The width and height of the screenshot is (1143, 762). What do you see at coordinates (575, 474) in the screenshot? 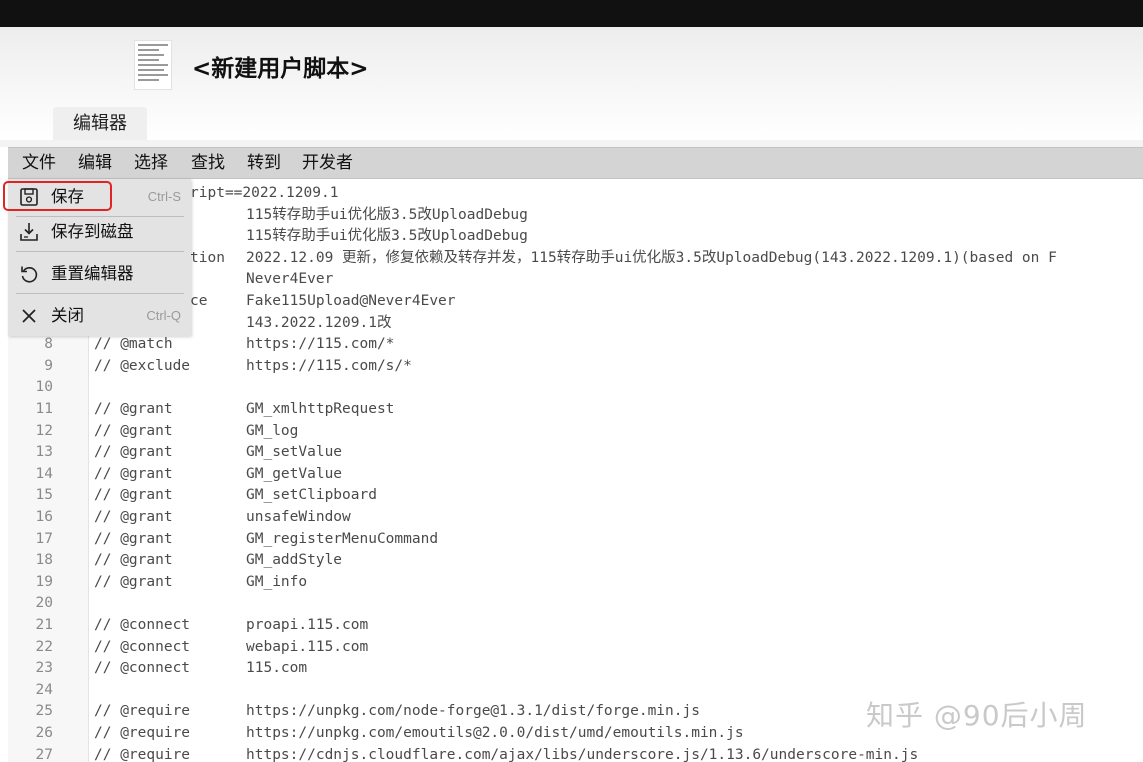
I see `code-line: 14 // @grant GM_getValue` at bounding box center [575, 474].